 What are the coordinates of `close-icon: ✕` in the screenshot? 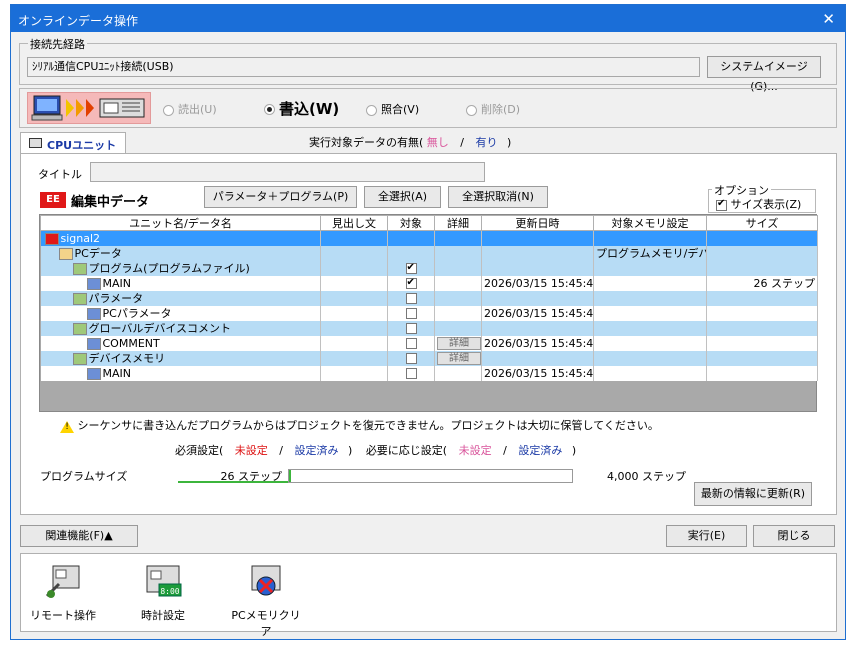 It's located at (828, 19).